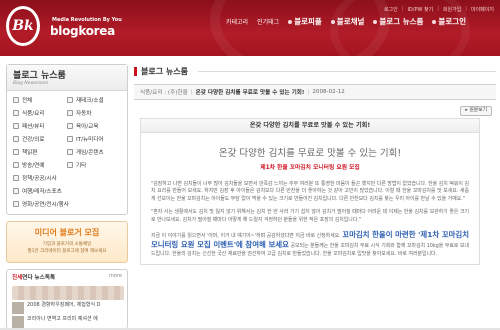 This screenshot has height=330, width=500. What do you see at coordinates (482, 9) in the screenshot?
I see `mypage-link: 마이페이지` at bounding box center [482, 9].